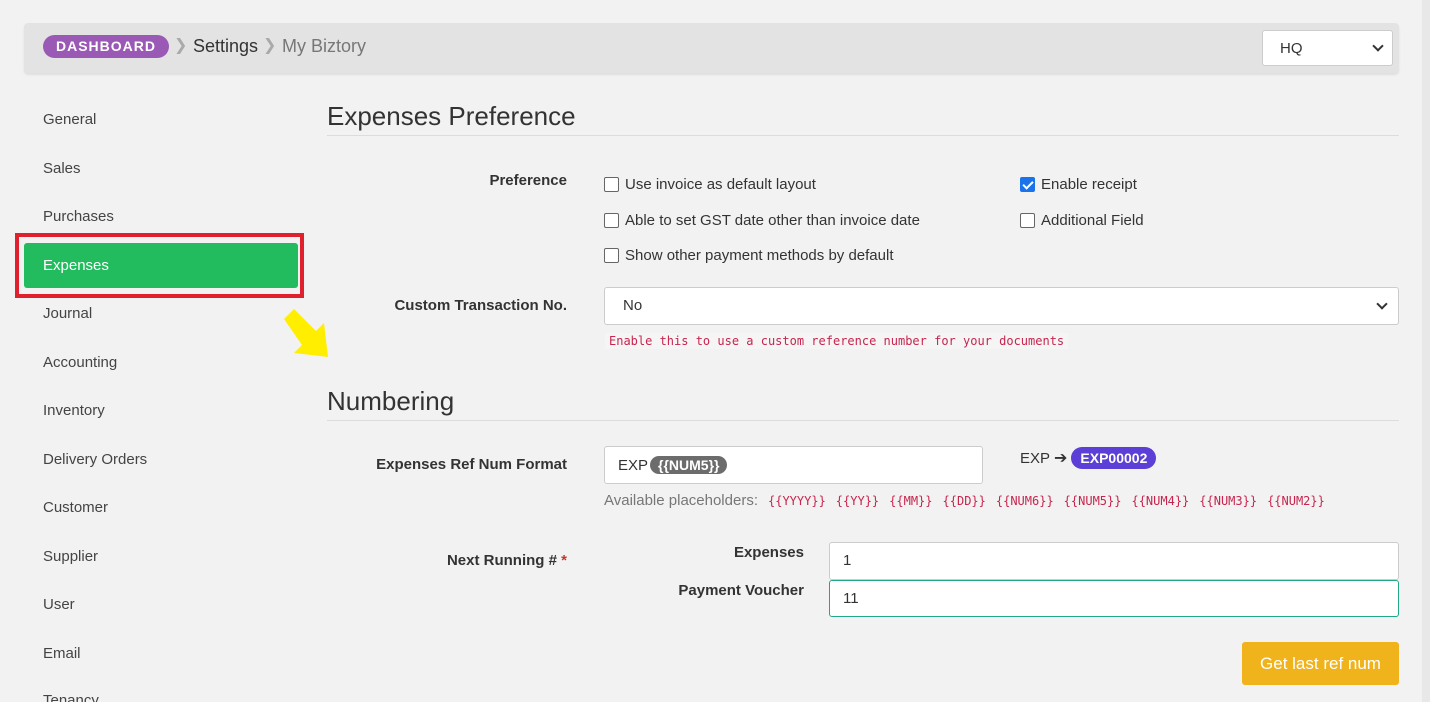  I want to click on sidebar-item-tenancy: Tenancy, so click(71, 697).